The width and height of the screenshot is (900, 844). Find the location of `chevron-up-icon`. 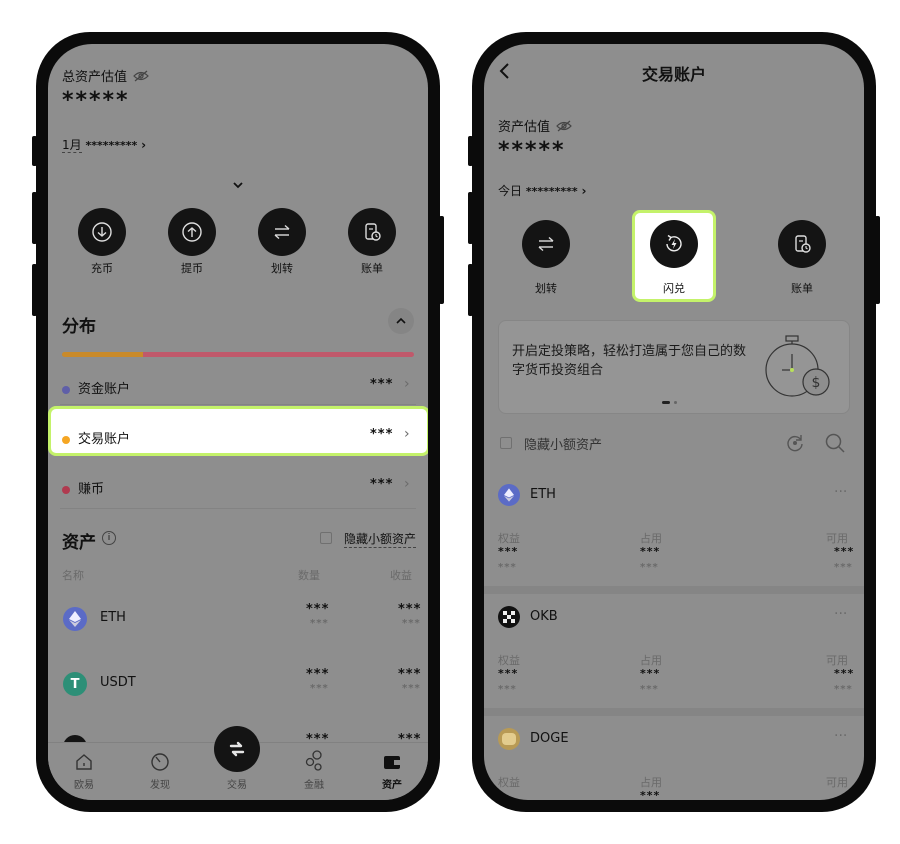

chevron-up-icon is located at coordinates (401, 320).